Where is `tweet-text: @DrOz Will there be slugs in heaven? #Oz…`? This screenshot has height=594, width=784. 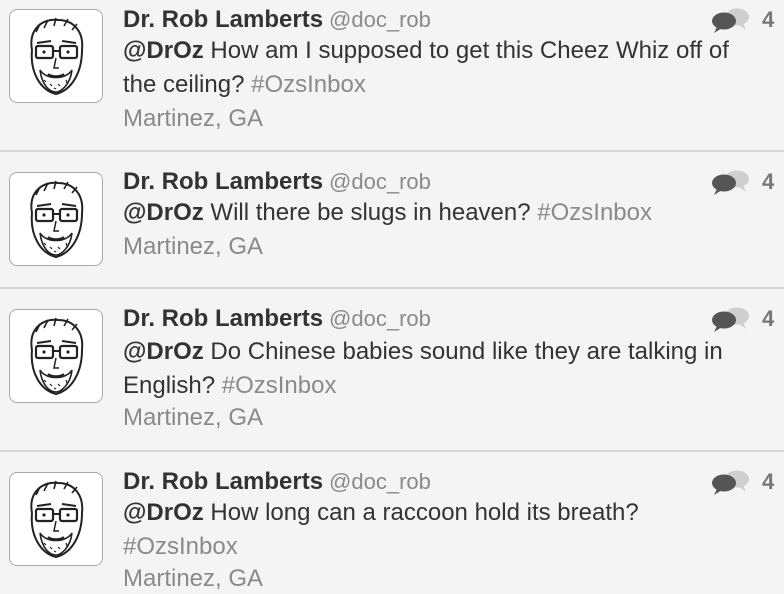 tweet-text: @DrOz Will there be slugs in heaven? #Oz… is located at coordinates (453, 213).